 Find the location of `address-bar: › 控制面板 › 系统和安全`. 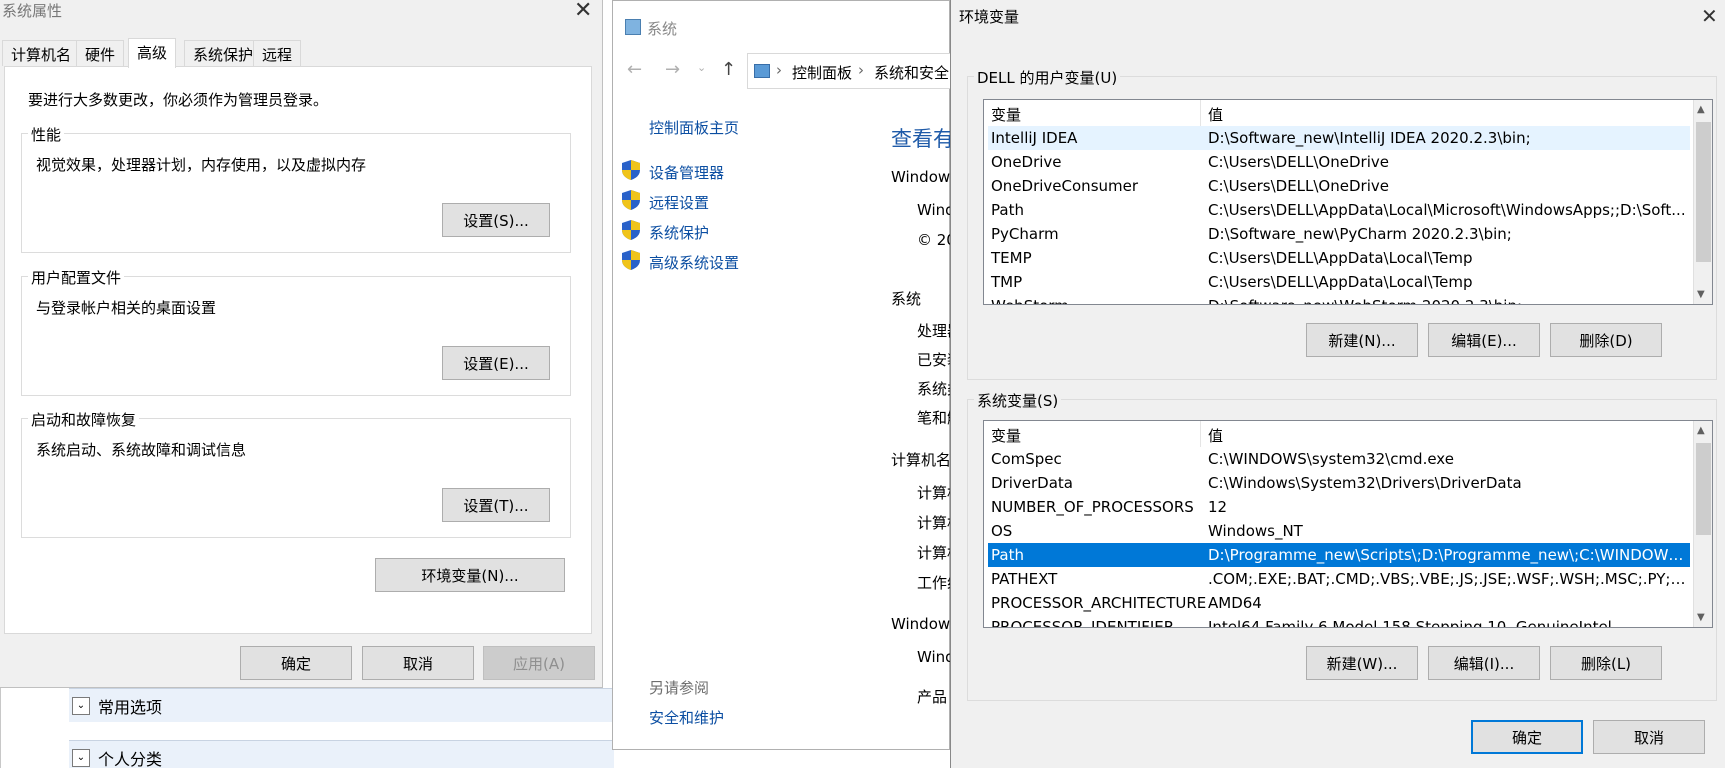

address-bar: › 控制面板 › 系统和安全 is located at coordinates (849, 71).